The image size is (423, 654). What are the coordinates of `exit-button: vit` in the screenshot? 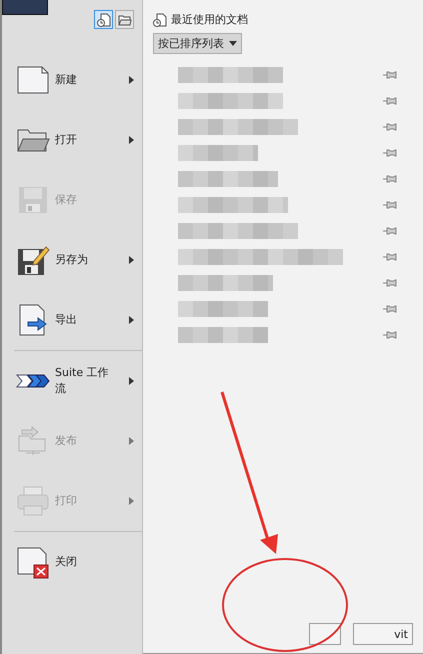 It's located at (383, 634).